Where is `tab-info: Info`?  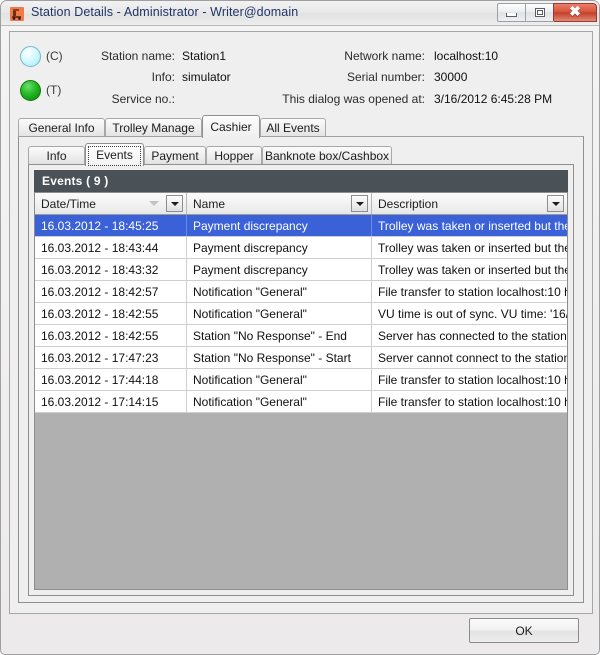 tab-info: Info is located at coordinates (56, 155).